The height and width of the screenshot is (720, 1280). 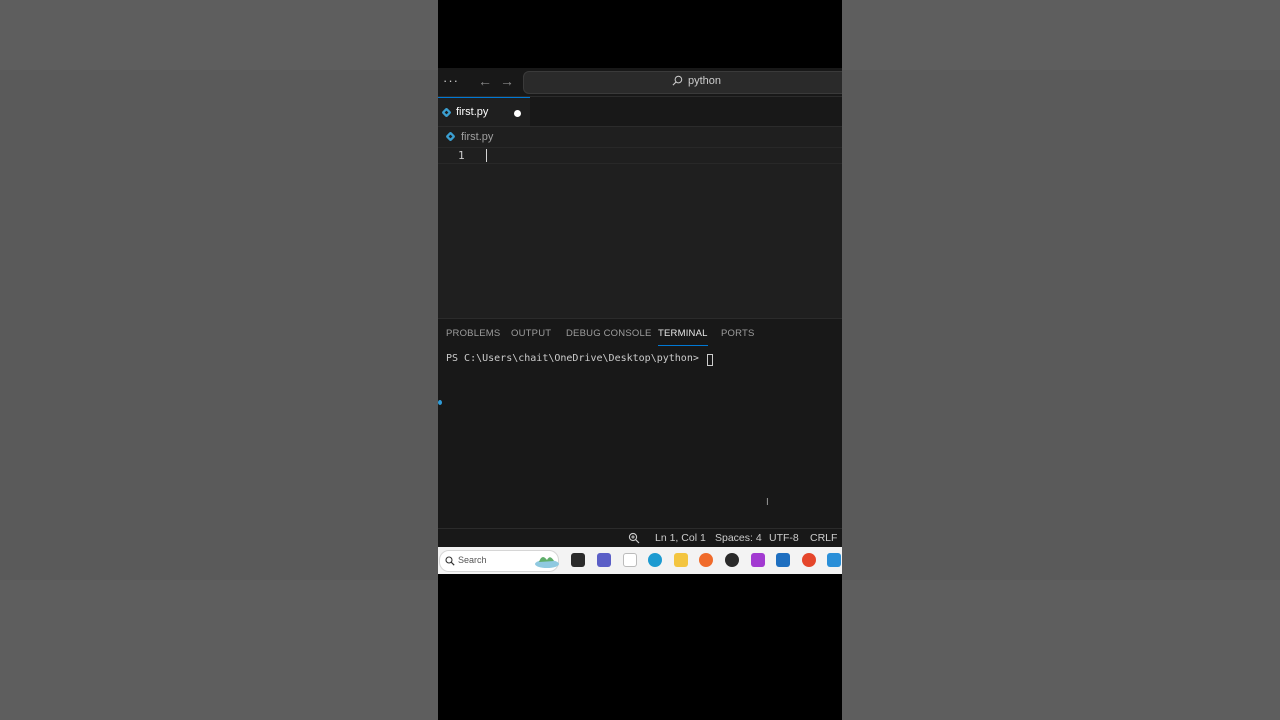 I want to click on back-arrow-icon: ←, so click(x=485, y=81).